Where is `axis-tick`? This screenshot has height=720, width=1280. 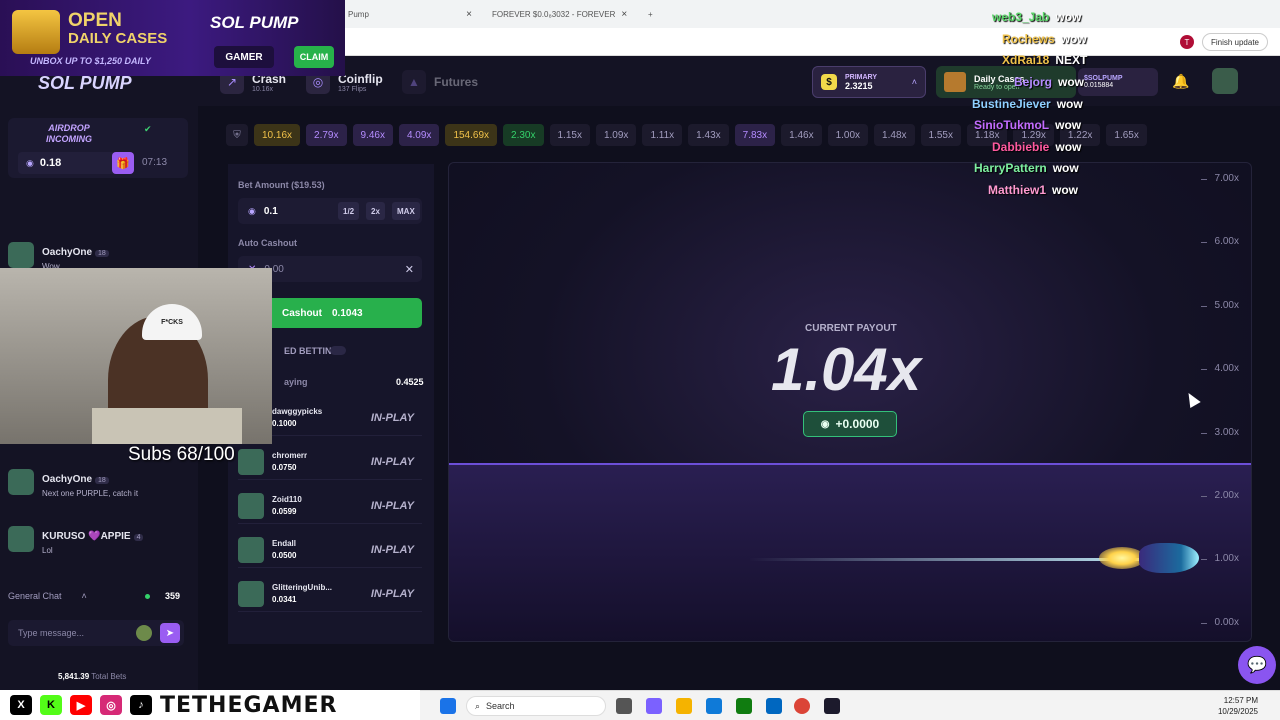
axis-tick is located at coordinates (1204, 306).